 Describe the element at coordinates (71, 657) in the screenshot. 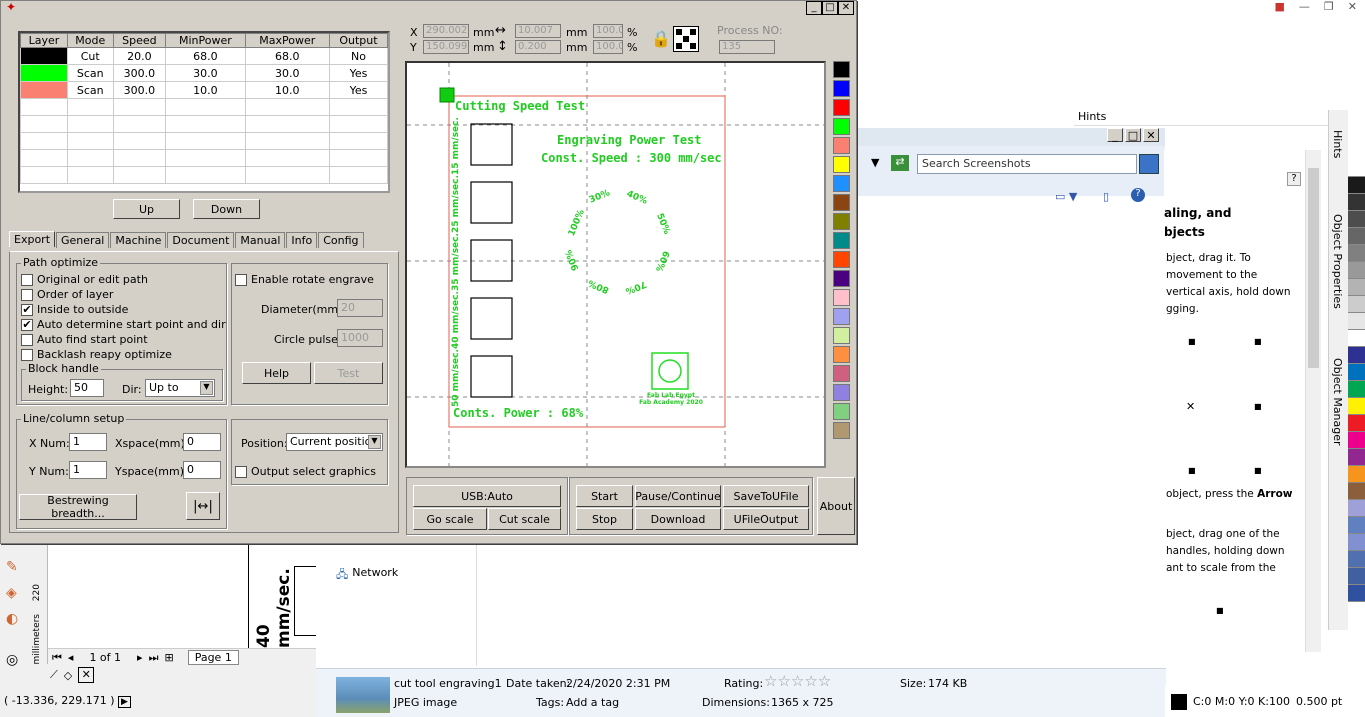

I see `prev-page-icon: ◂` at that location.